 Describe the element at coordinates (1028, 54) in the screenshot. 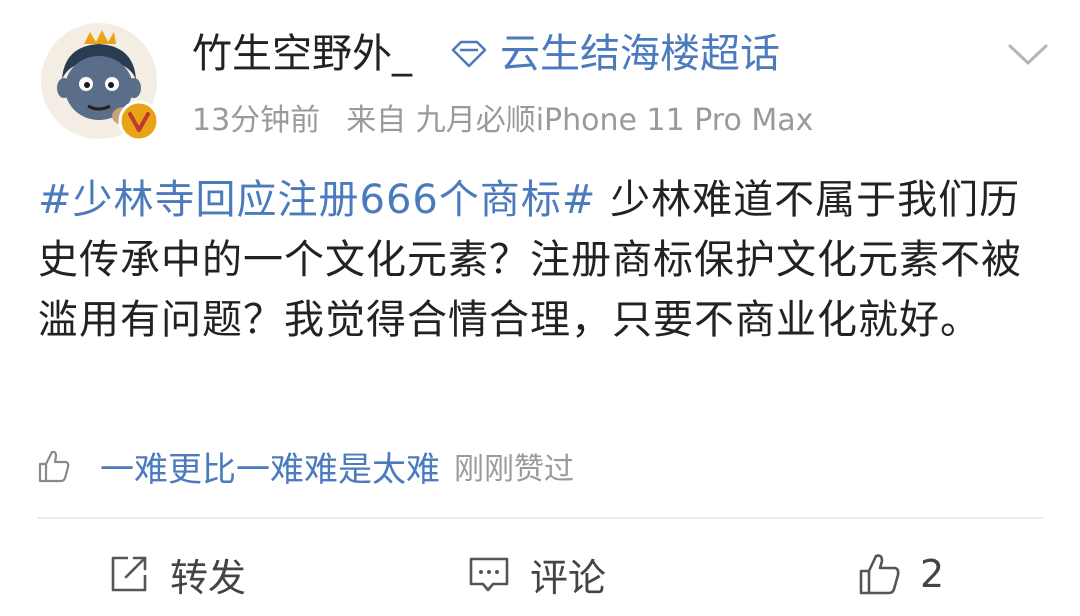

I see `chevron-down-icon` at that location.